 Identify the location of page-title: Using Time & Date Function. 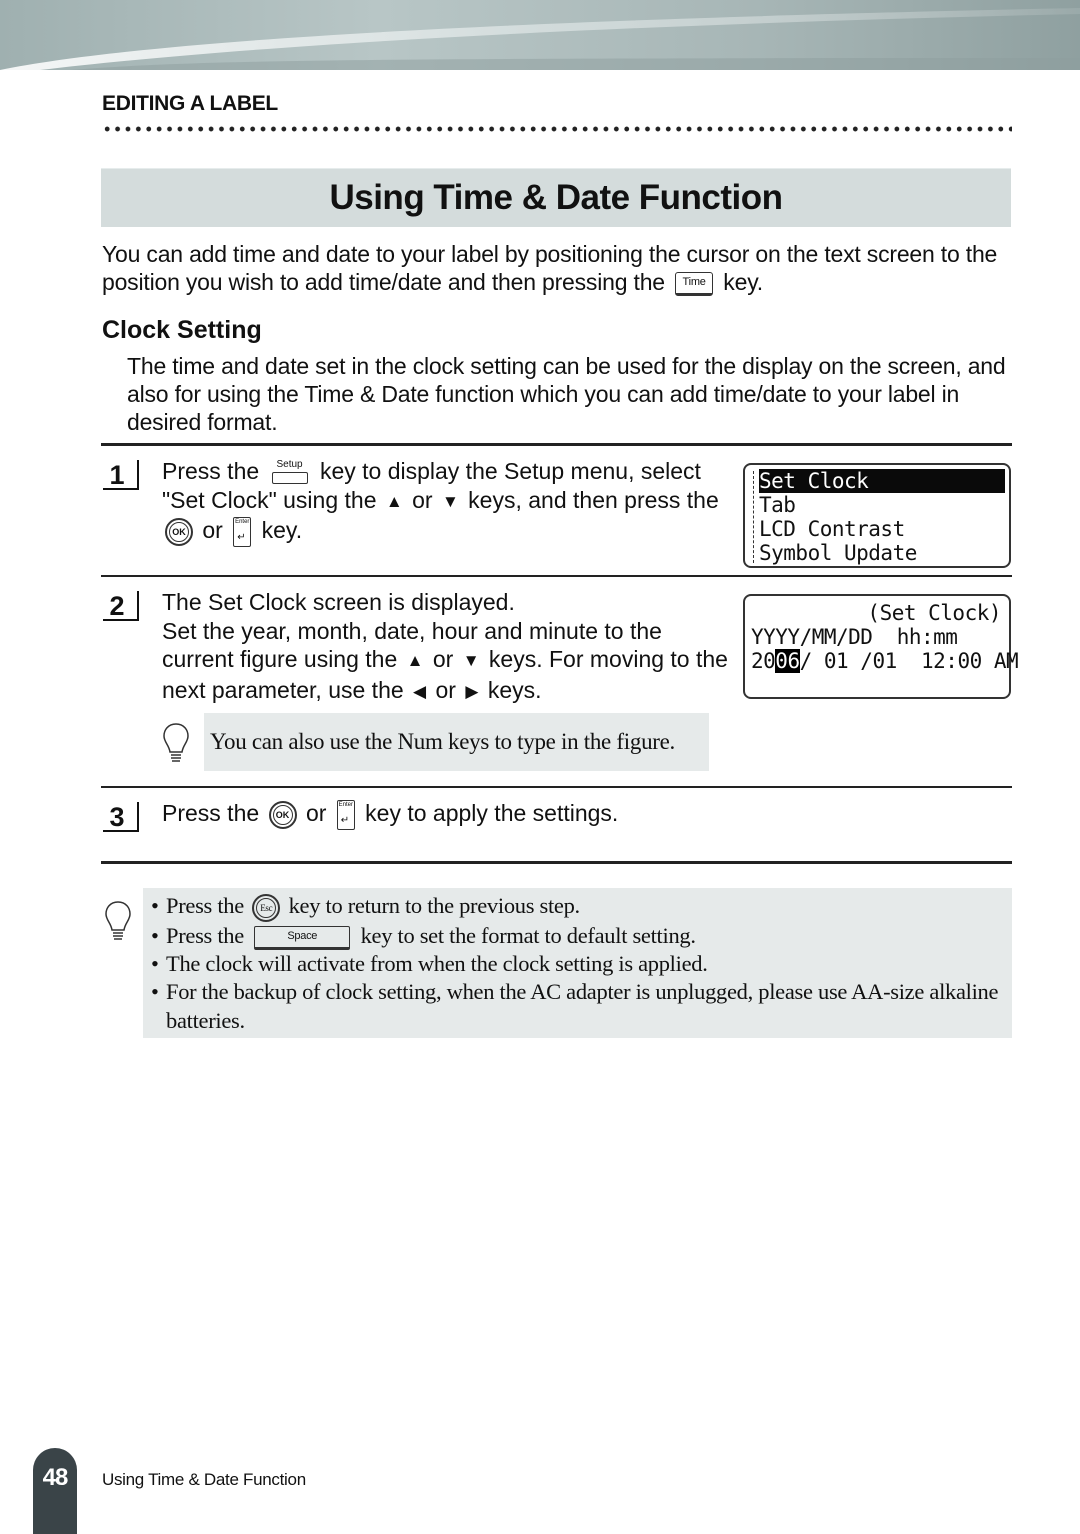
(556, 197).